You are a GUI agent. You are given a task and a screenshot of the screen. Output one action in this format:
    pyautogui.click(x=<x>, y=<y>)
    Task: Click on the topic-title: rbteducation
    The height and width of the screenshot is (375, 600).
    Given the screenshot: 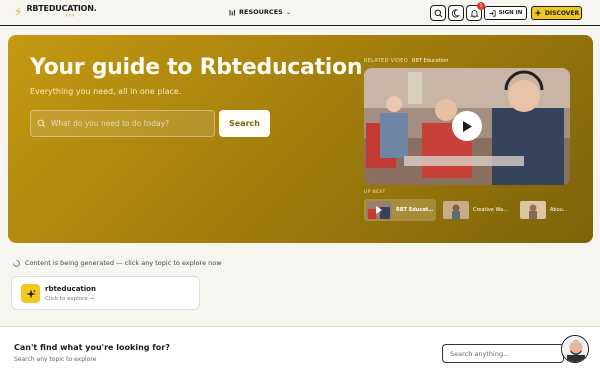 What is the action you would take?
    pyautogui.click(x=70, y=289)
    